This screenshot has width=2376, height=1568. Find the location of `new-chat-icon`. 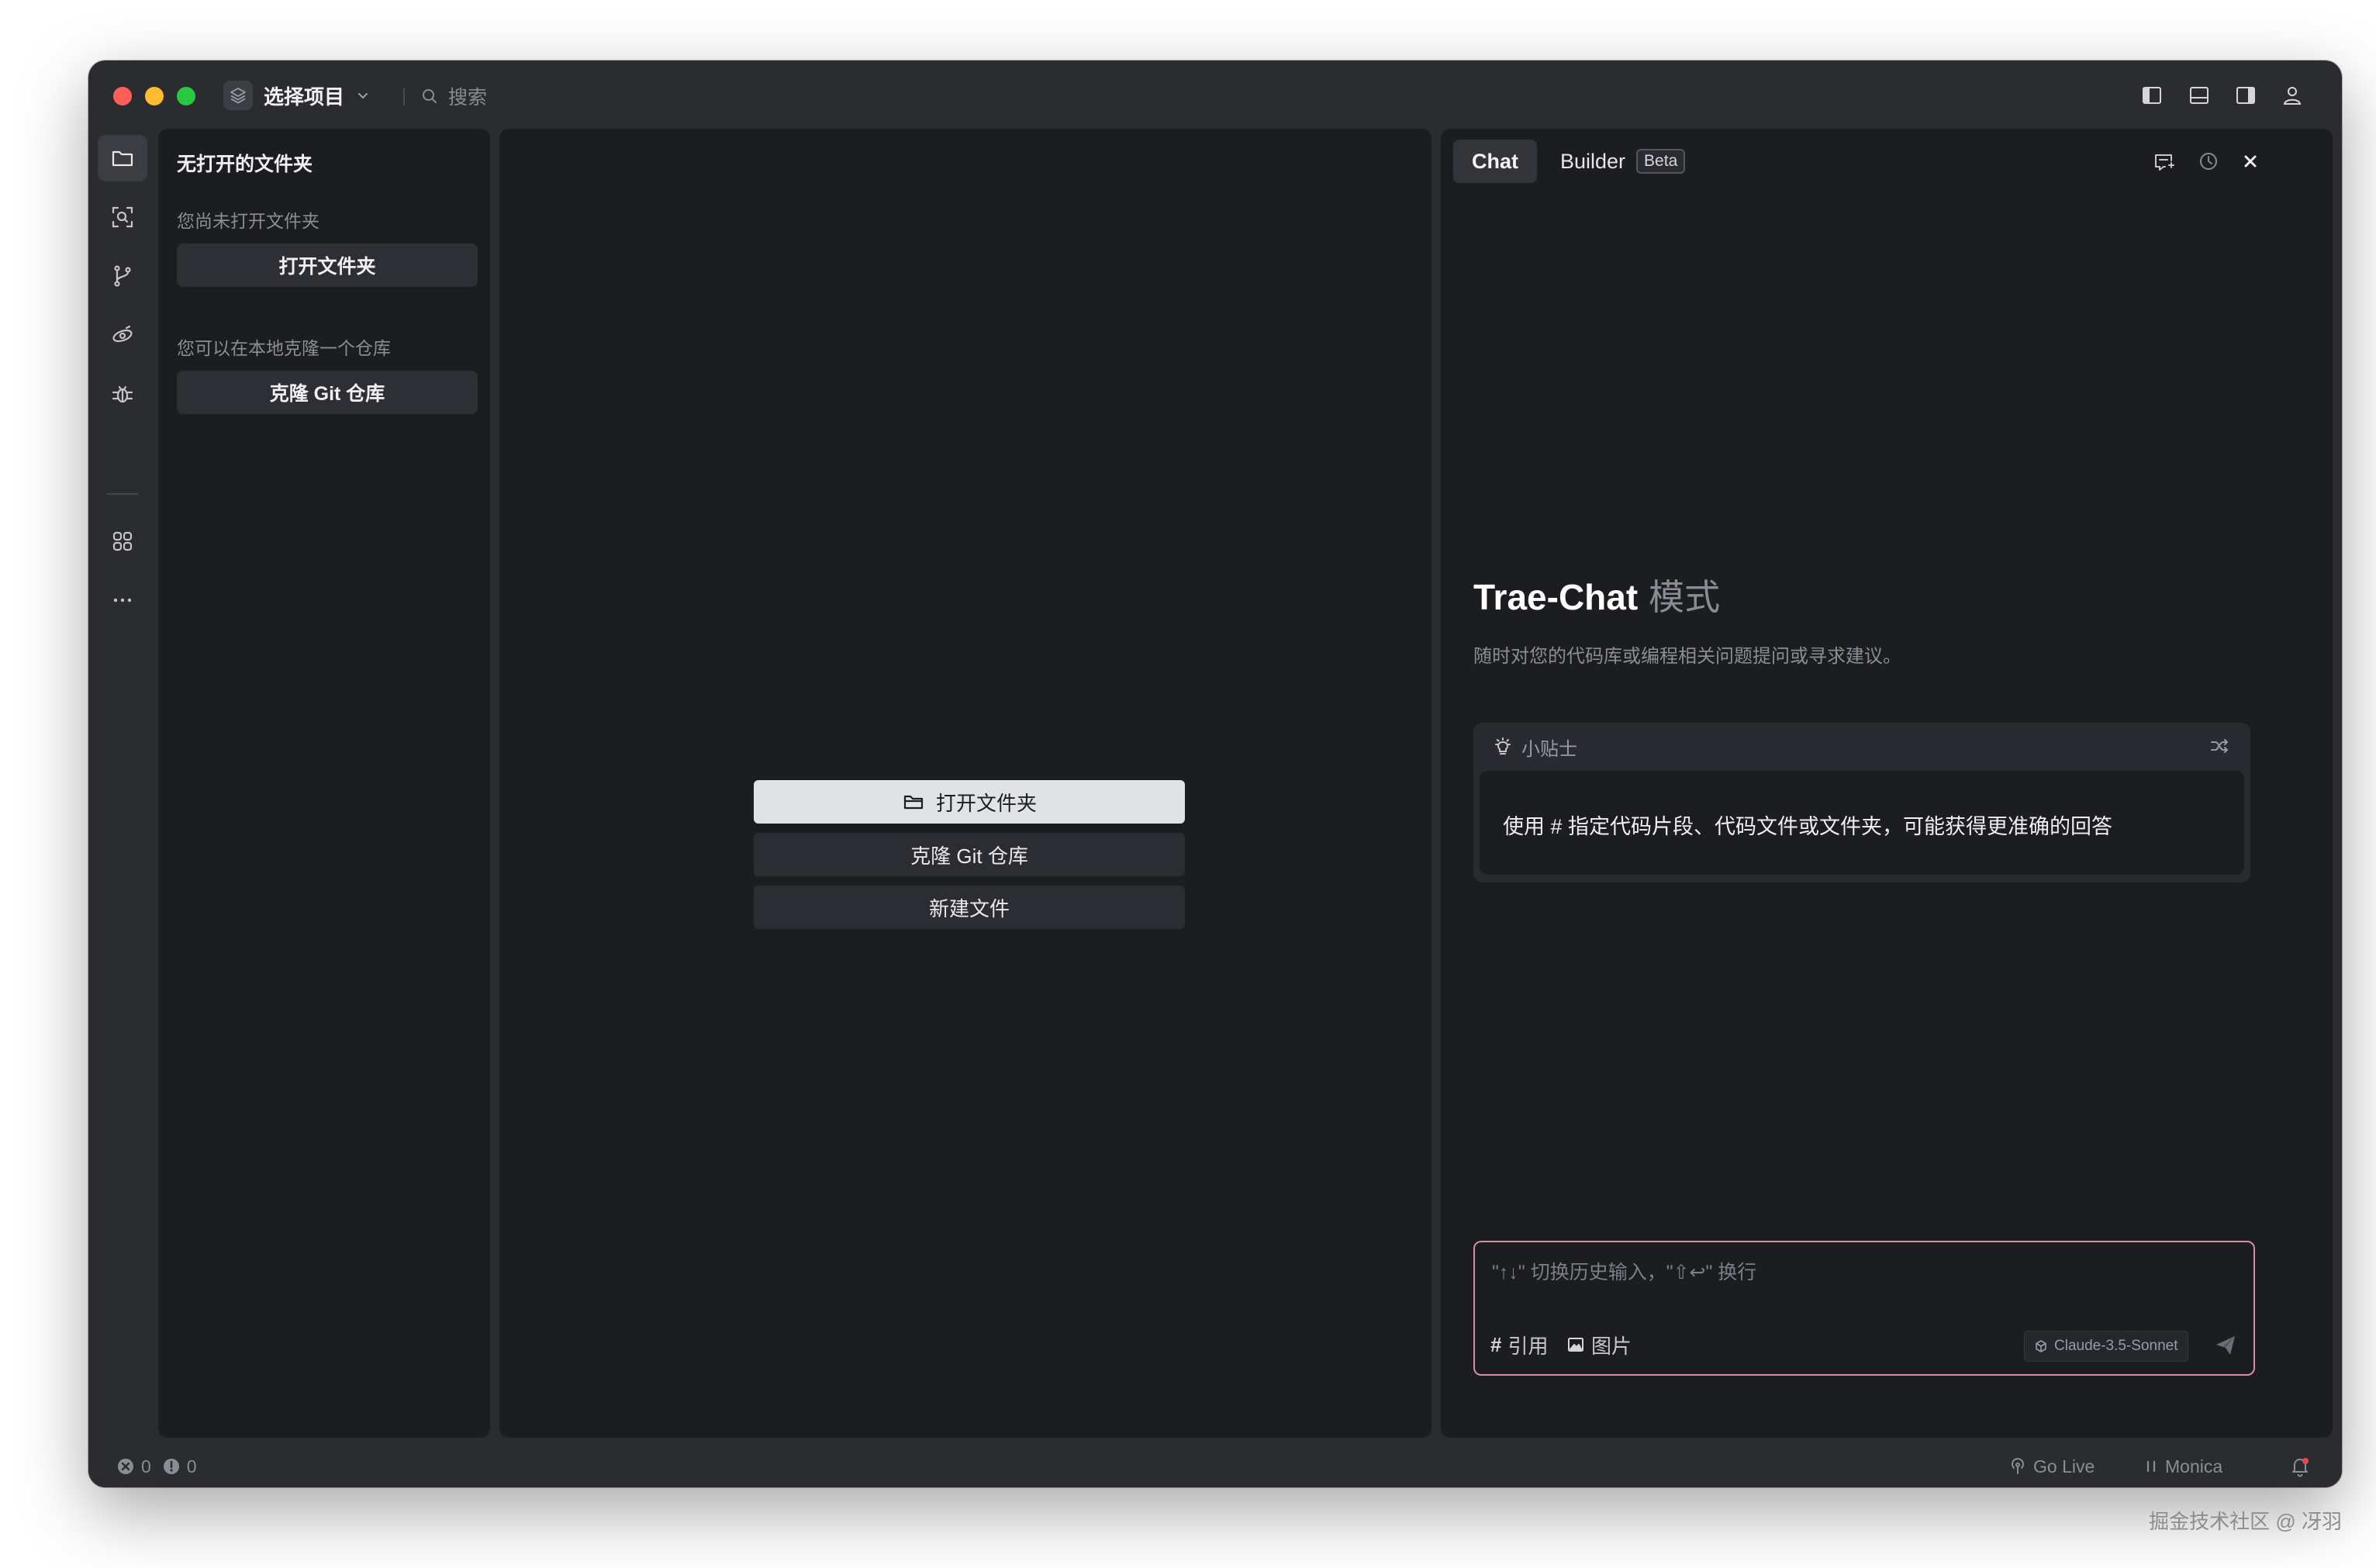

new-chat-icon is located at coordinates (2163, 161).